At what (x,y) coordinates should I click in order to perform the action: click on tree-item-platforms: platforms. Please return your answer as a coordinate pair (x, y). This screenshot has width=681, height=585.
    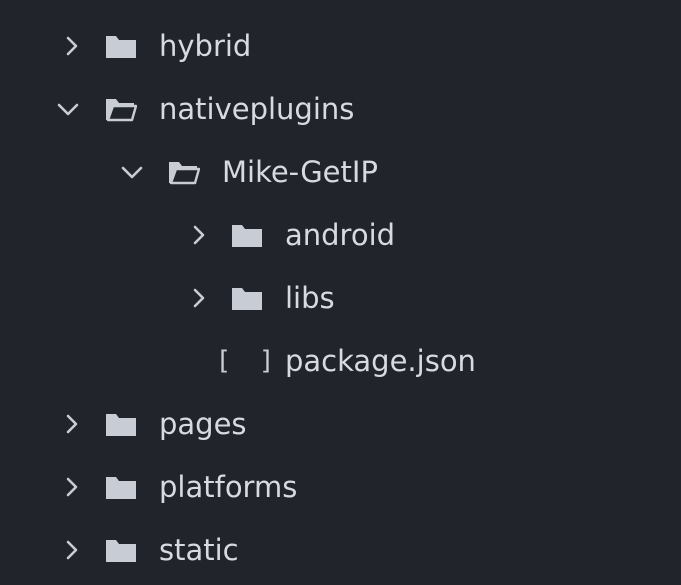
    Looking at the image, I should click on (340, 487).